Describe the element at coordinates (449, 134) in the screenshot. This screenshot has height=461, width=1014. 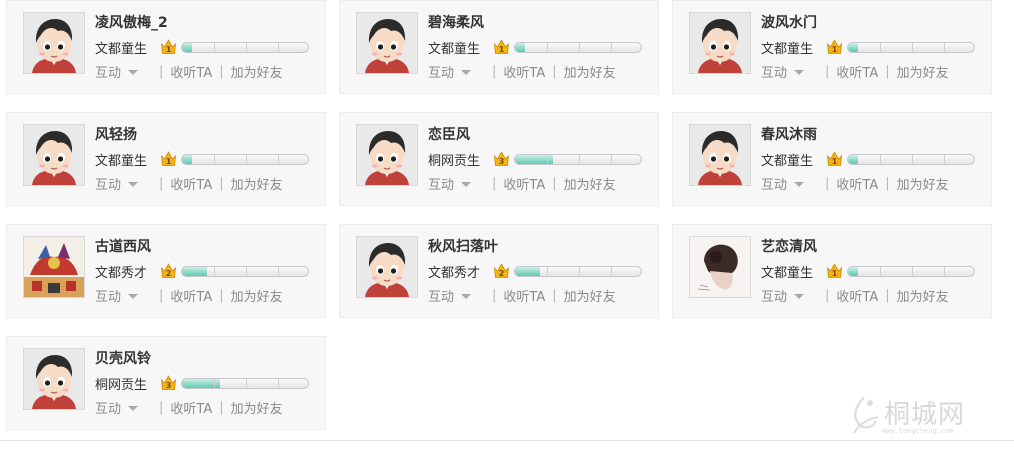
I see `user-name: 恋臣风` at that location.